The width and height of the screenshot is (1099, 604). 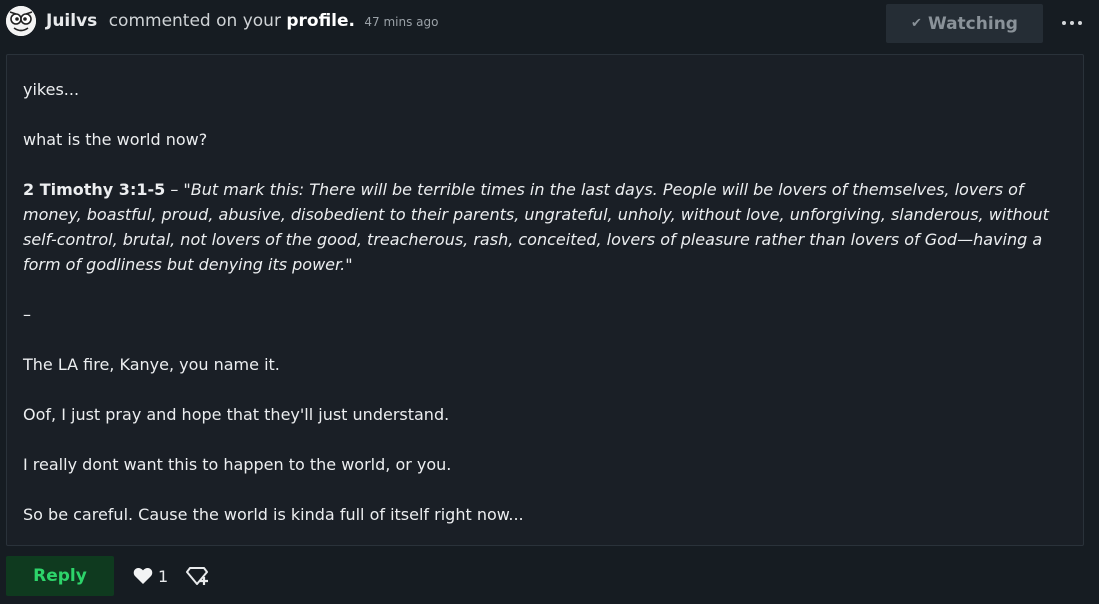 What do you see at coordinates (143, 575) in the screenshot?
I see `heart-icon` at bounding box center [143, 575].